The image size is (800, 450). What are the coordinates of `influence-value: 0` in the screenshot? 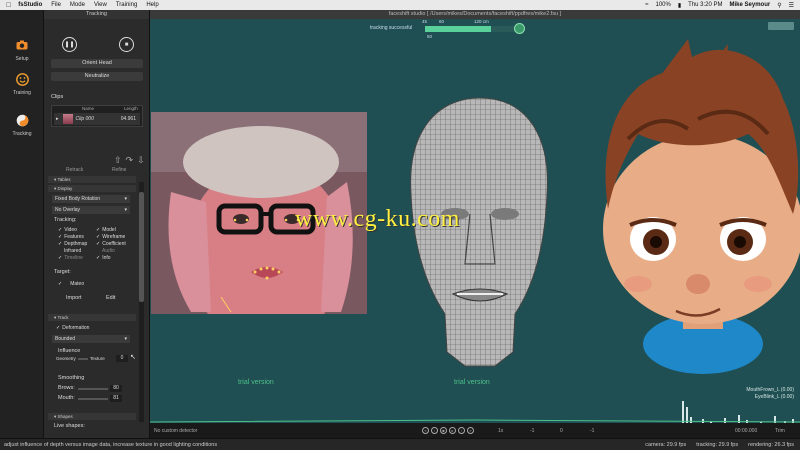 It's located at (122, 358).